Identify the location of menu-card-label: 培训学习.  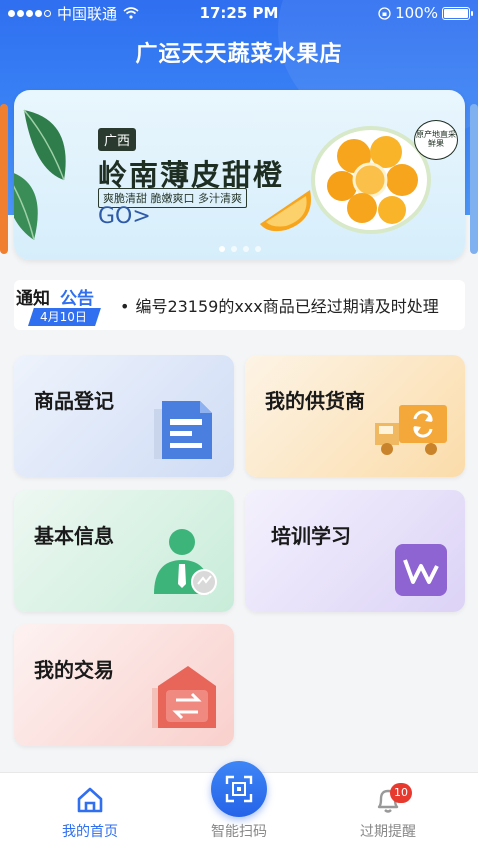
(311, 536).